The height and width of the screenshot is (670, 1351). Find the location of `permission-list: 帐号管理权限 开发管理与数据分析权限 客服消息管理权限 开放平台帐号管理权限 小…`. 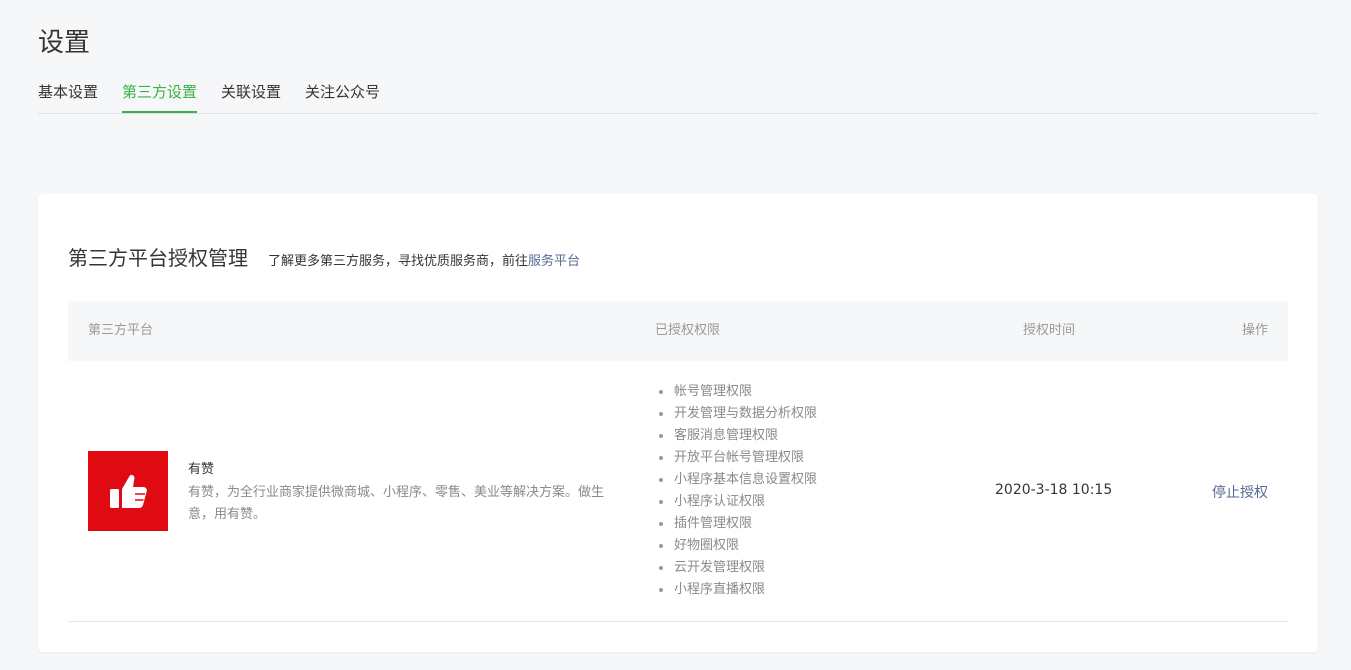

permission-list: 帐号管理权限 开发管理与数据分析权限 客服消息管理权限 开放平台帐号管理权限 小… is located at coordinates (736, 491).